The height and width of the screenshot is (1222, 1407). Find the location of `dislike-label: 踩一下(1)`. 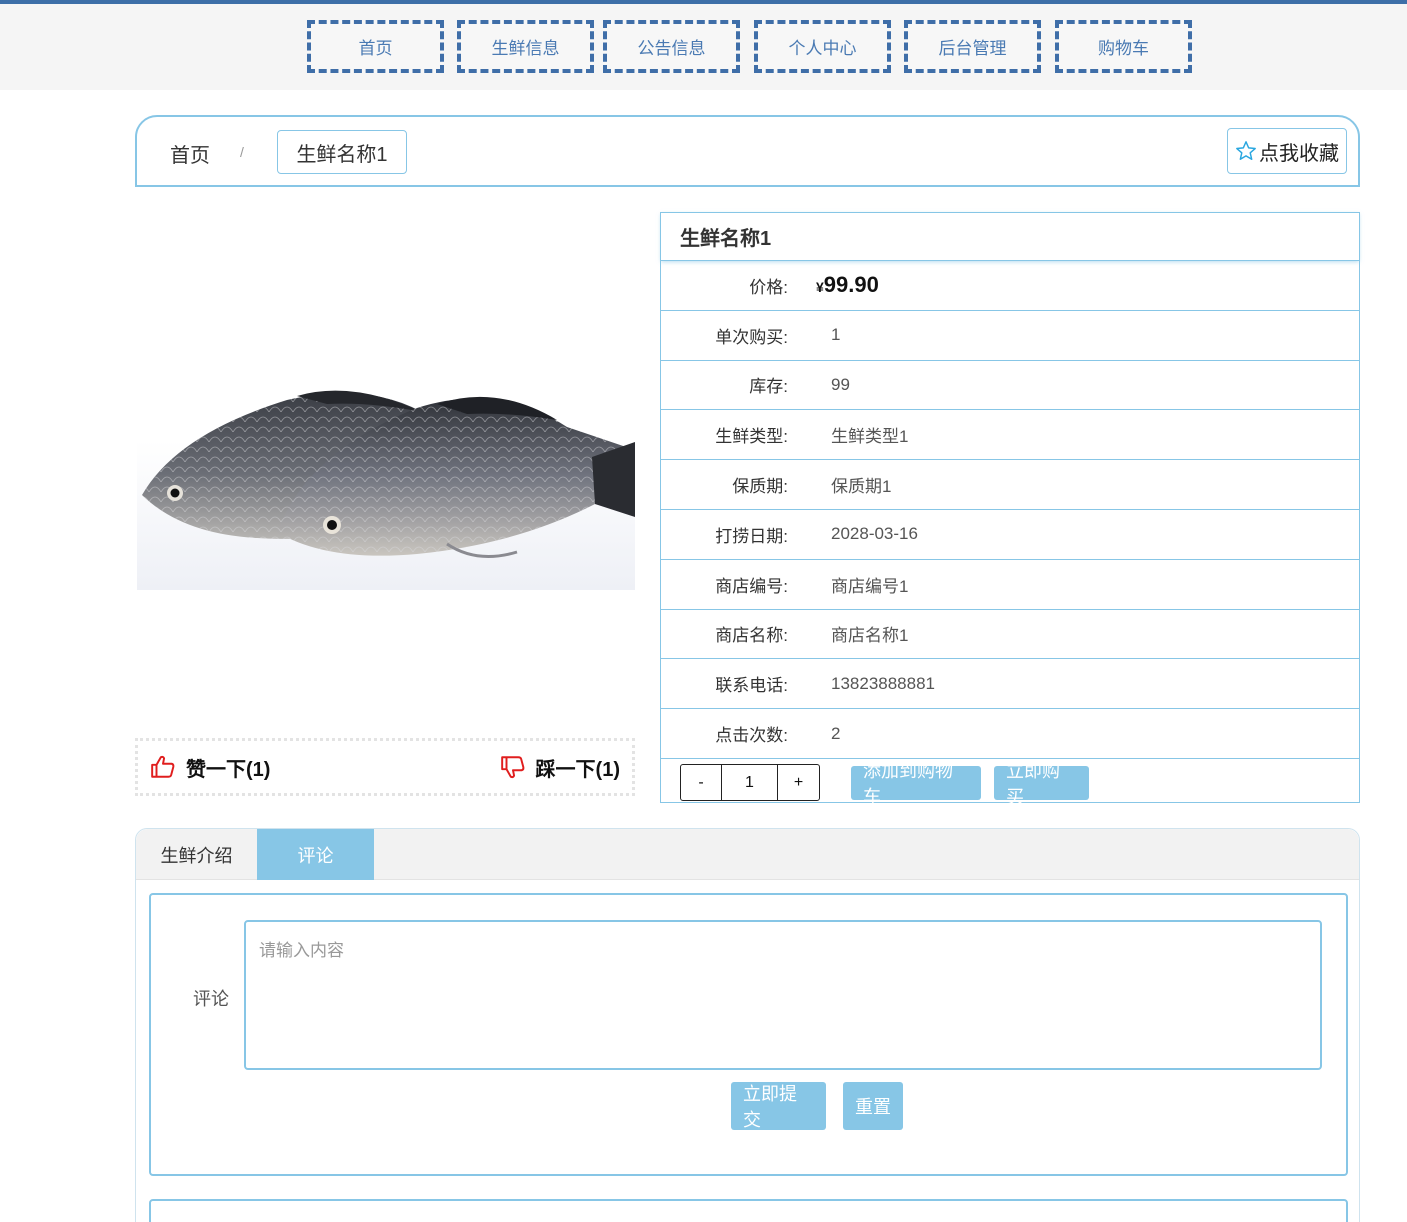

dislike-label: 踩一下(1) is located at coordinates (577, 769).